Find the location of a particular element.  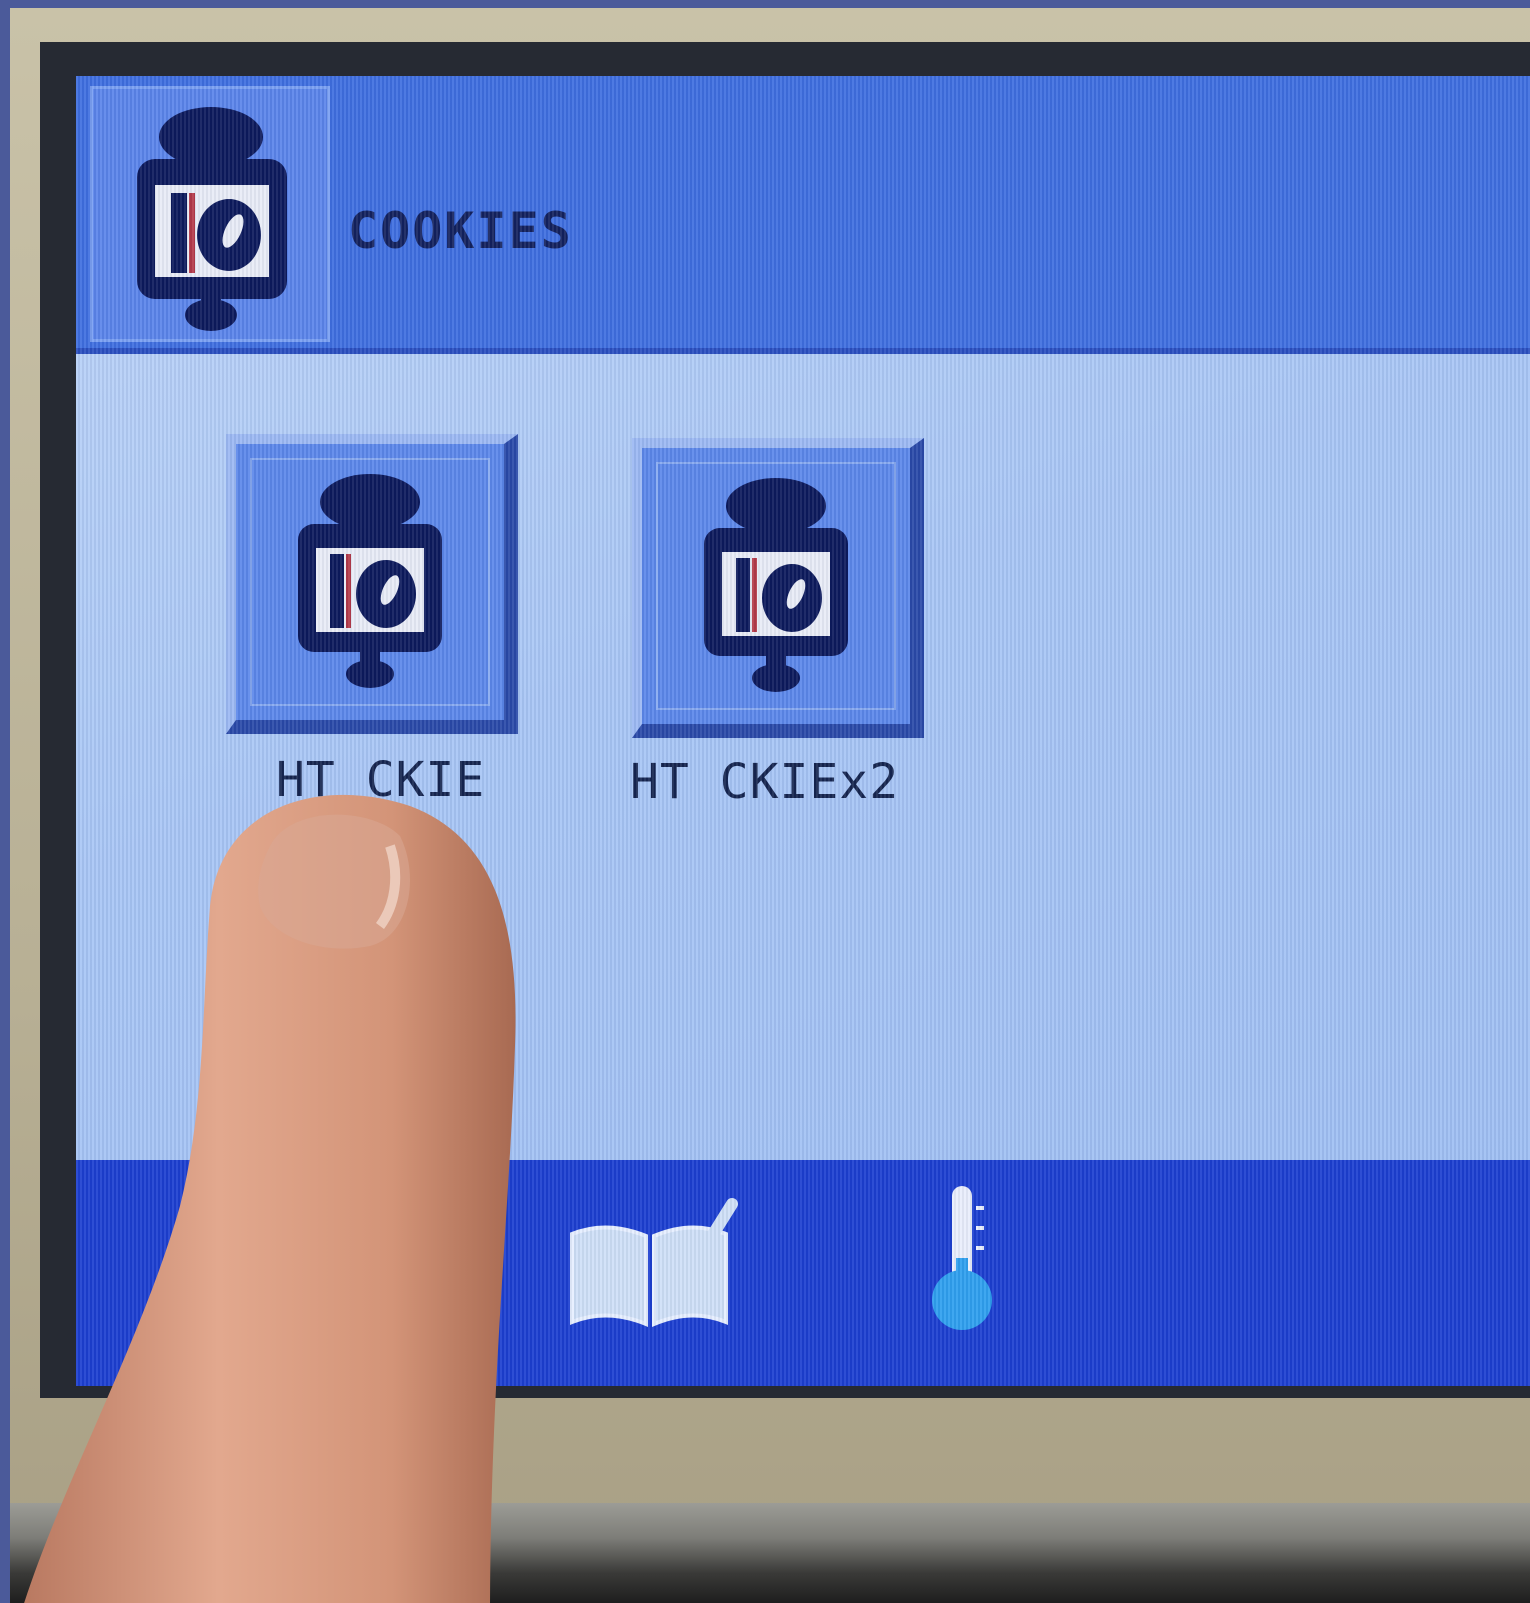

recipe-button-ht-ckiex2 is located at coordinates (778, 588).